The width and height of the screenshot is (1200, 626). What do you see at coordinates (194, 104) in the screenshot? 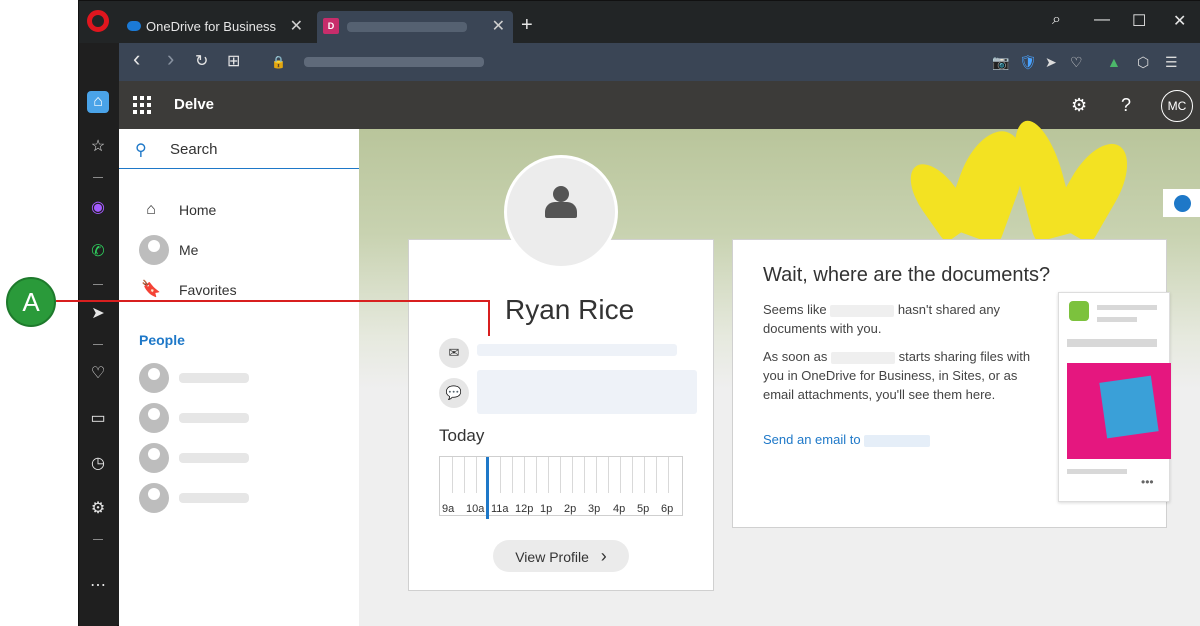
I see `app-title: Delve` at bounding box center [194, 104].